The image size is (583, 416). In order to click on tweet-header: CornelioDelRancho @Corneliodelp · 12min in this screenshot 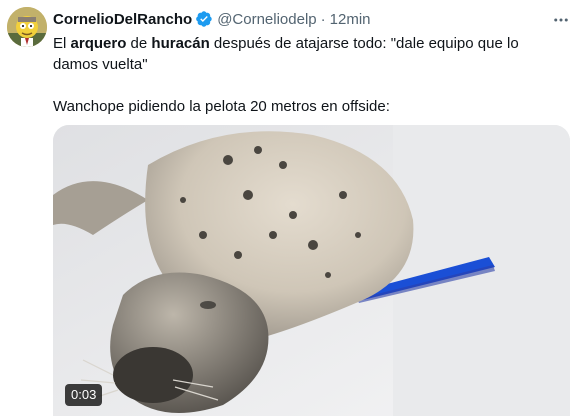, I will do `click(312, 19)`.